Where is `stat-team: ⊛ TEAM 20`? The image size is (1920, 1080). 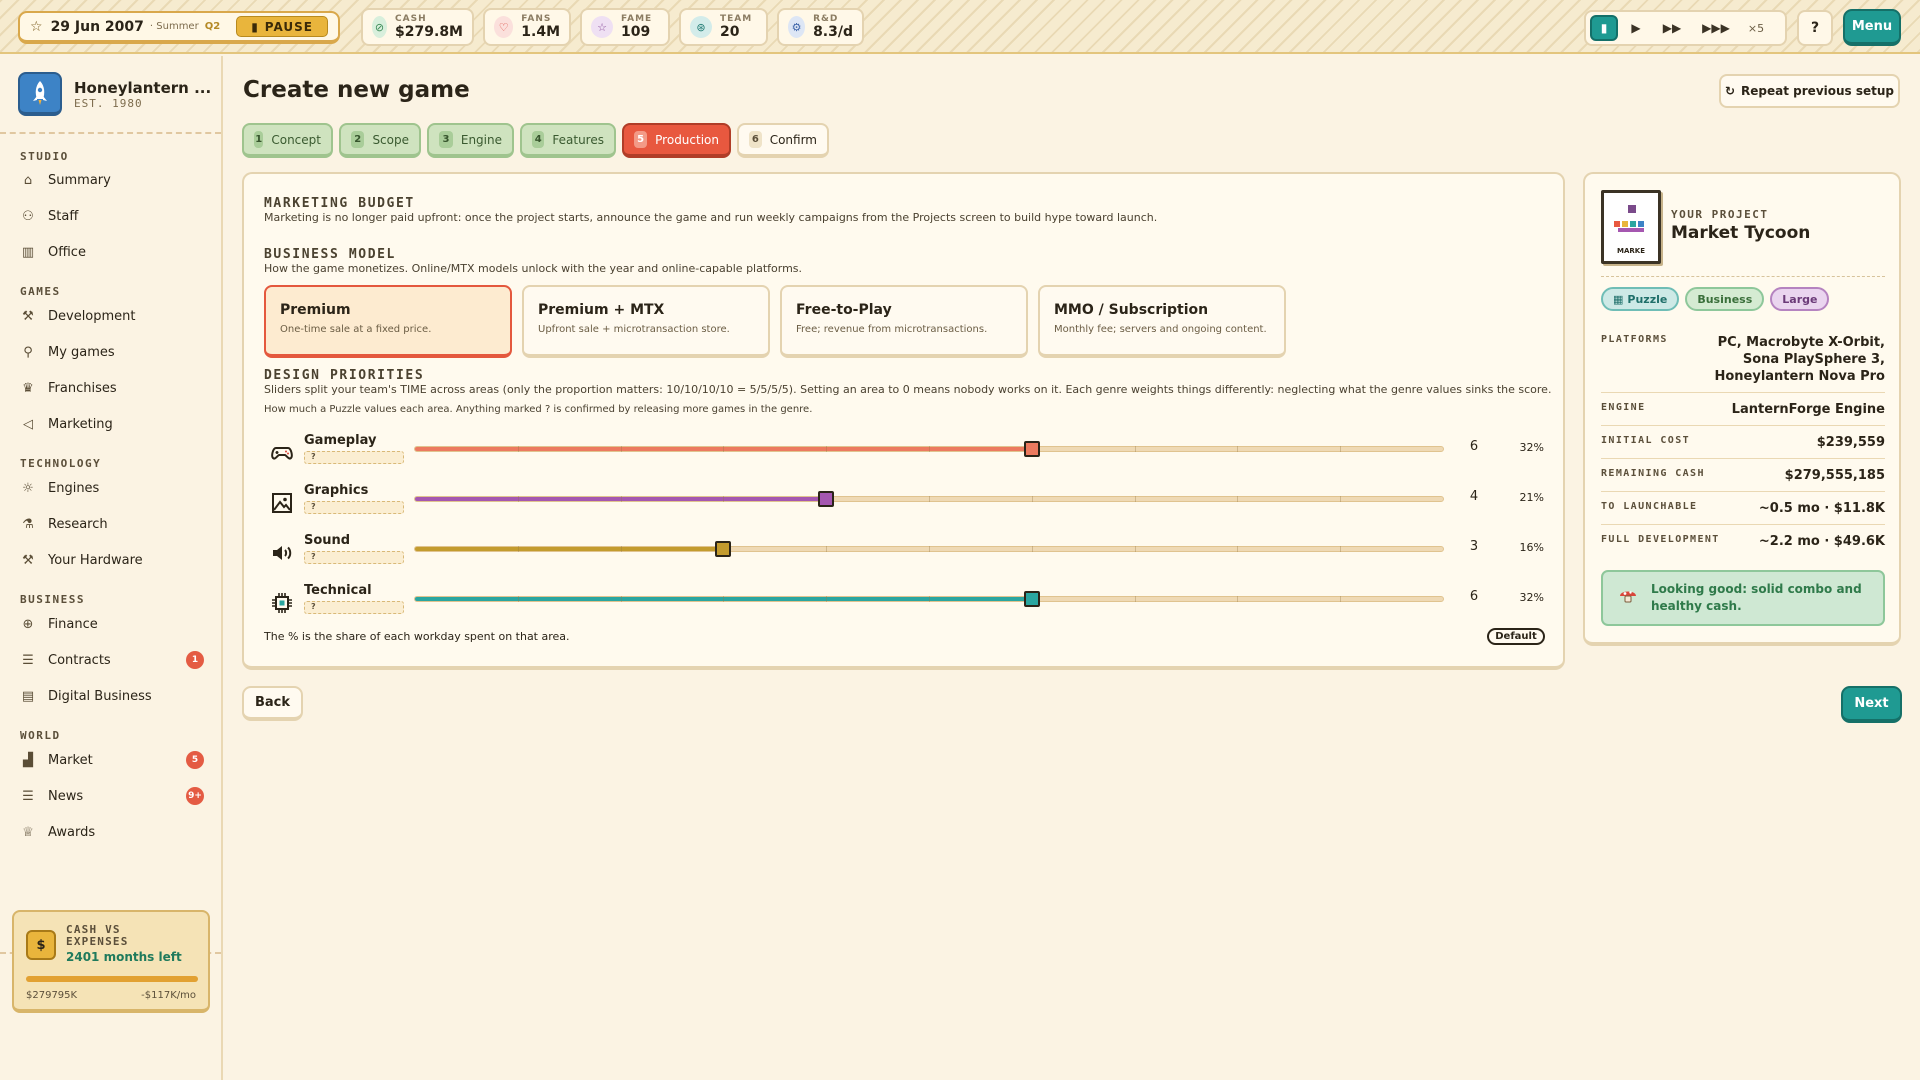 stat-team: ⊛ TEAM 20 is located at coordinates (723, 27).